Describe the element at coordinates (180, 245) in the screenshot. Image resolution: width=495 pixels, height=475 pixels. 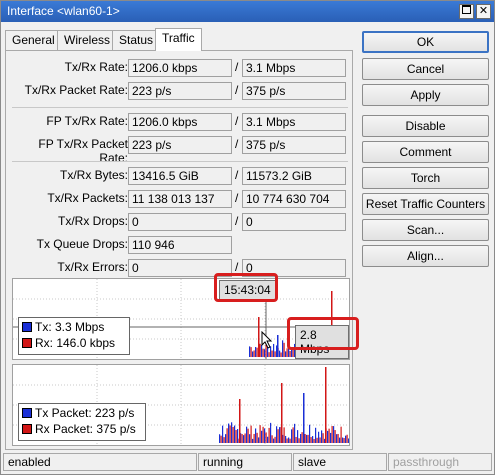
I see `tx-queue-drops-field: 110 946` at that location.